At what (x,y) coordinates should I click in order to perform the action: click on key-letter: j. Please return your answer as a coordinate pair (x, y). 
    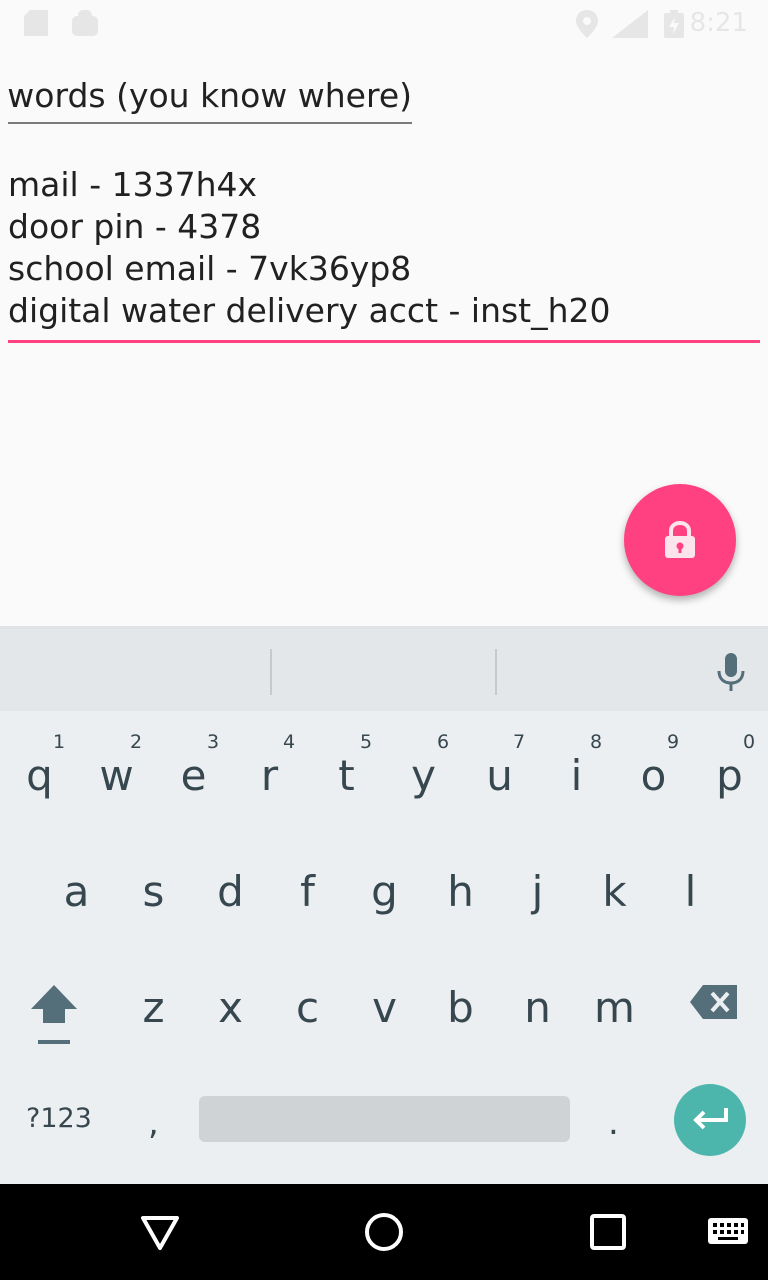
    Looking at the image, I should click on (537, 891).